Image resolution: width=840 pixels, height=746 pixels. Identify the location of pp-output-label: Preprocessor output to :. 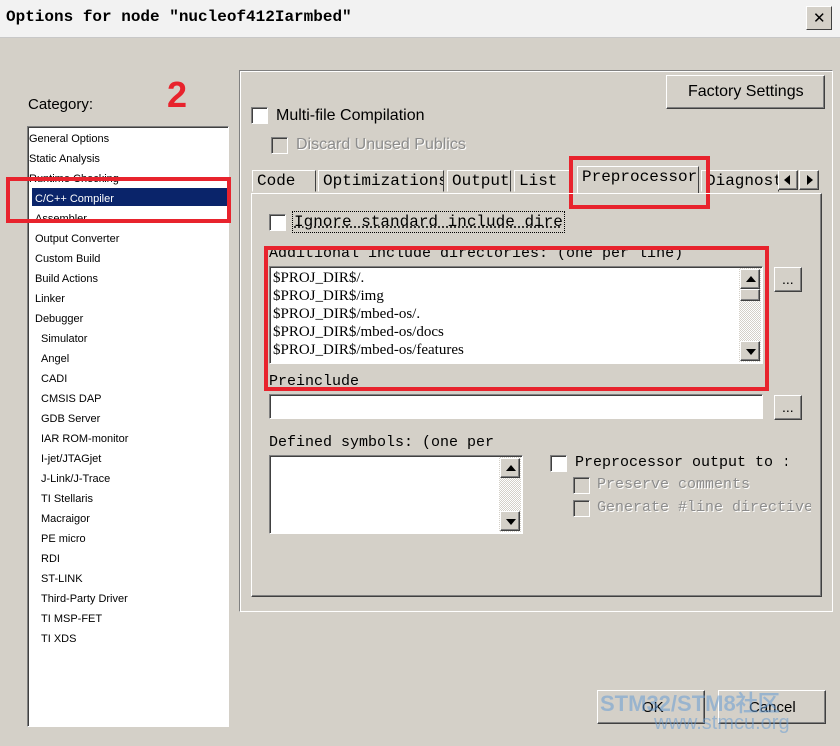
(681, 462).